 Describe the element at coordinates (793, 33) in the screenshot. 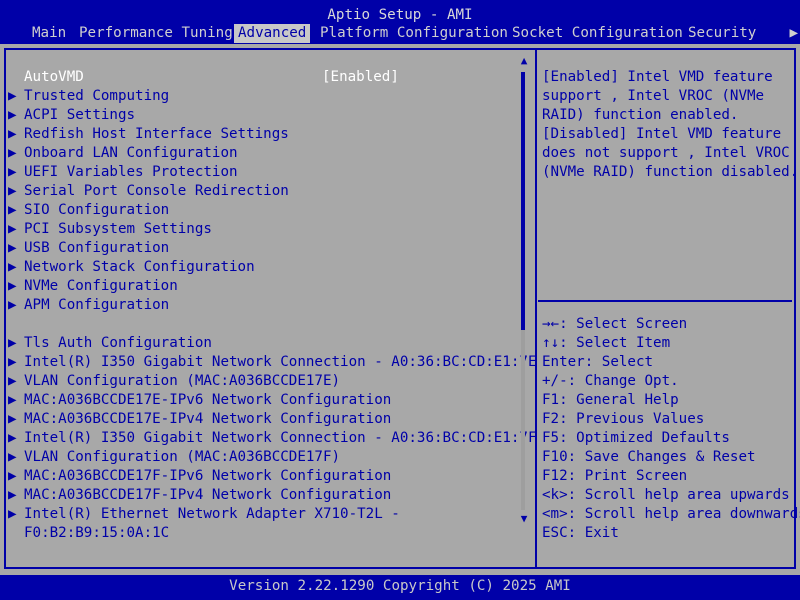

I see `tab-scroll-right-icon: ▶` at that location.